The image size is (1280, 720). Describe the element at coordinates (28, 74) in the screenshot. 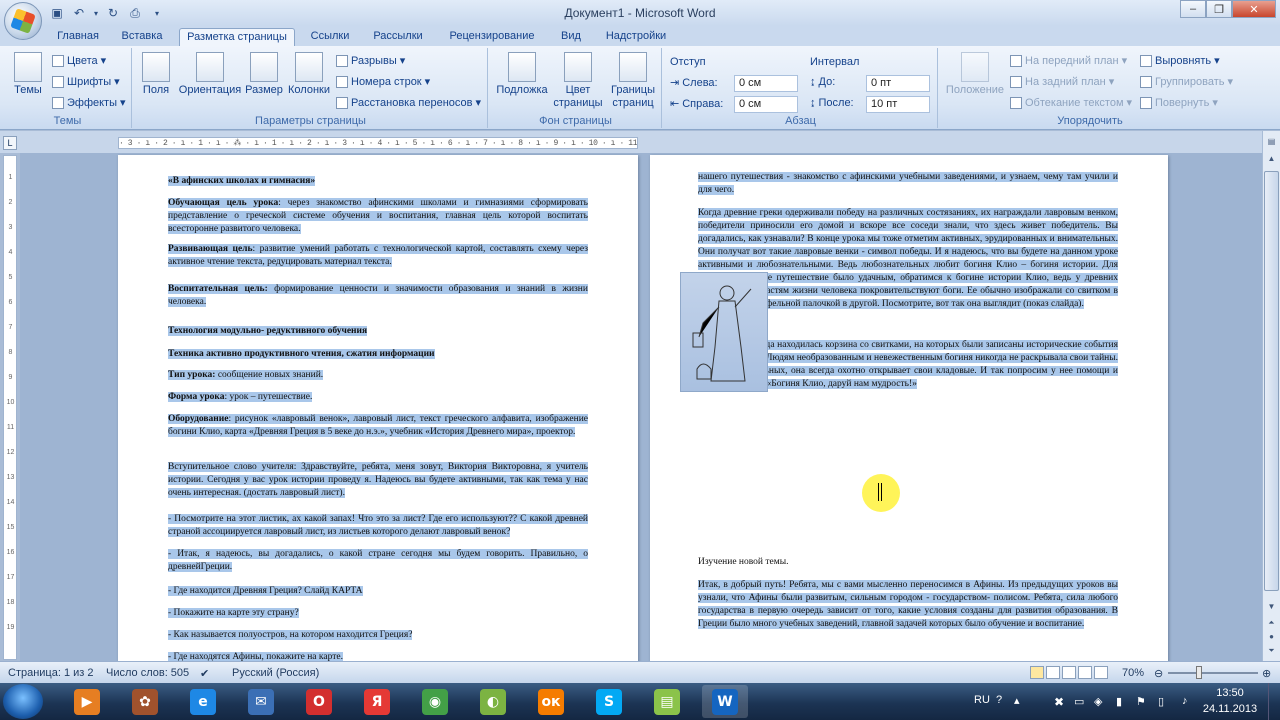

I see `themes-button: Темы` at that location.